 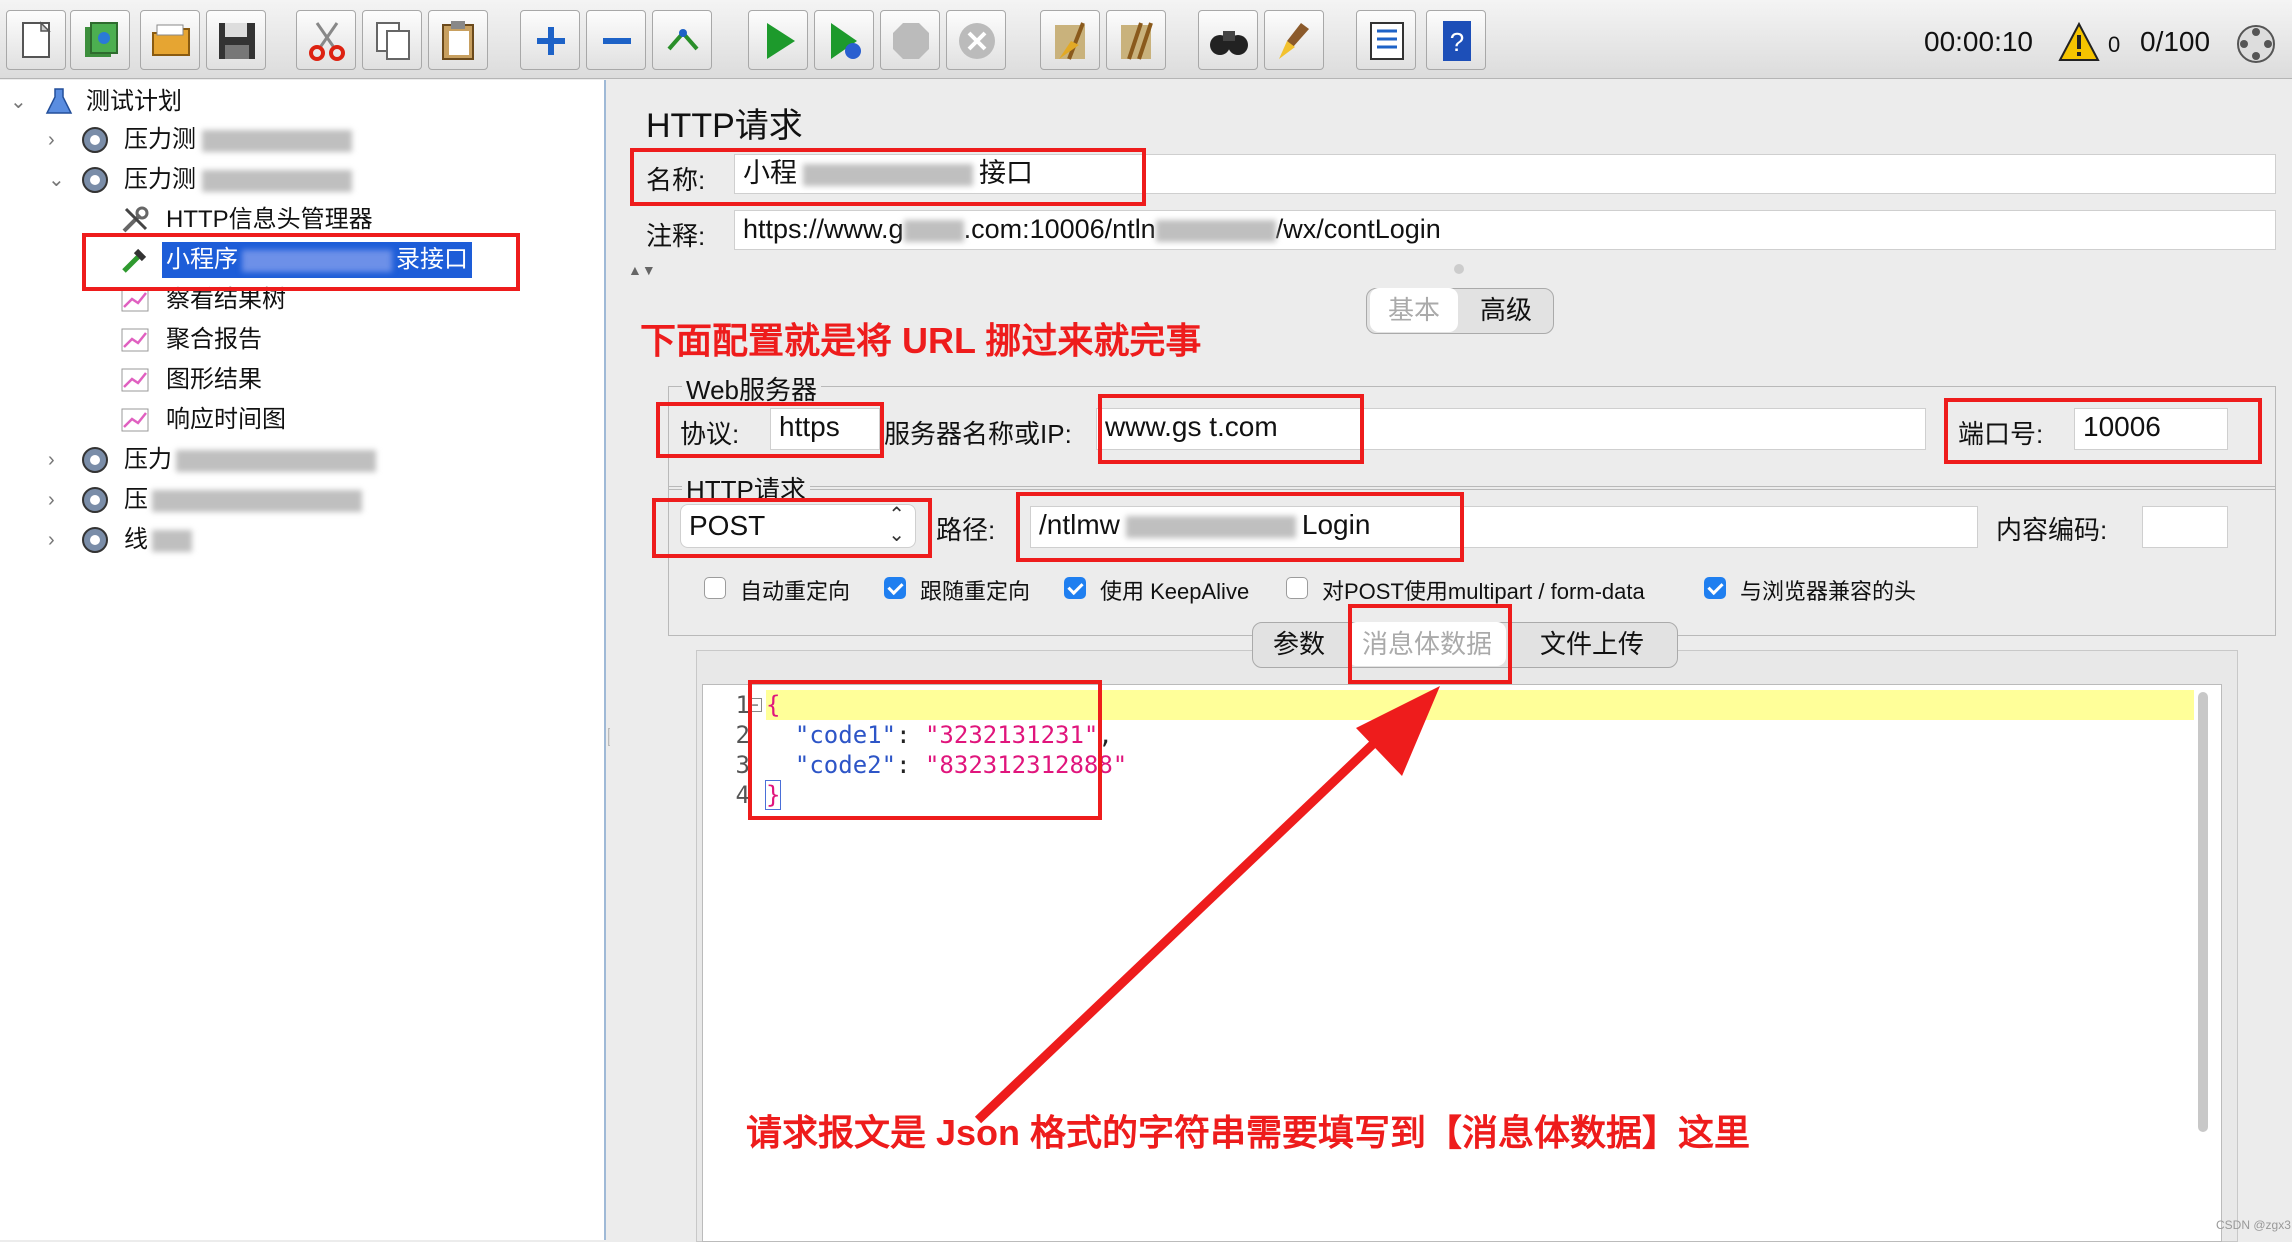 What do you see at coordinates (270, 340) in the screenshot?
I see `tree-node-aggregate-report: 聚合报告` at bounding box center [270, 340].